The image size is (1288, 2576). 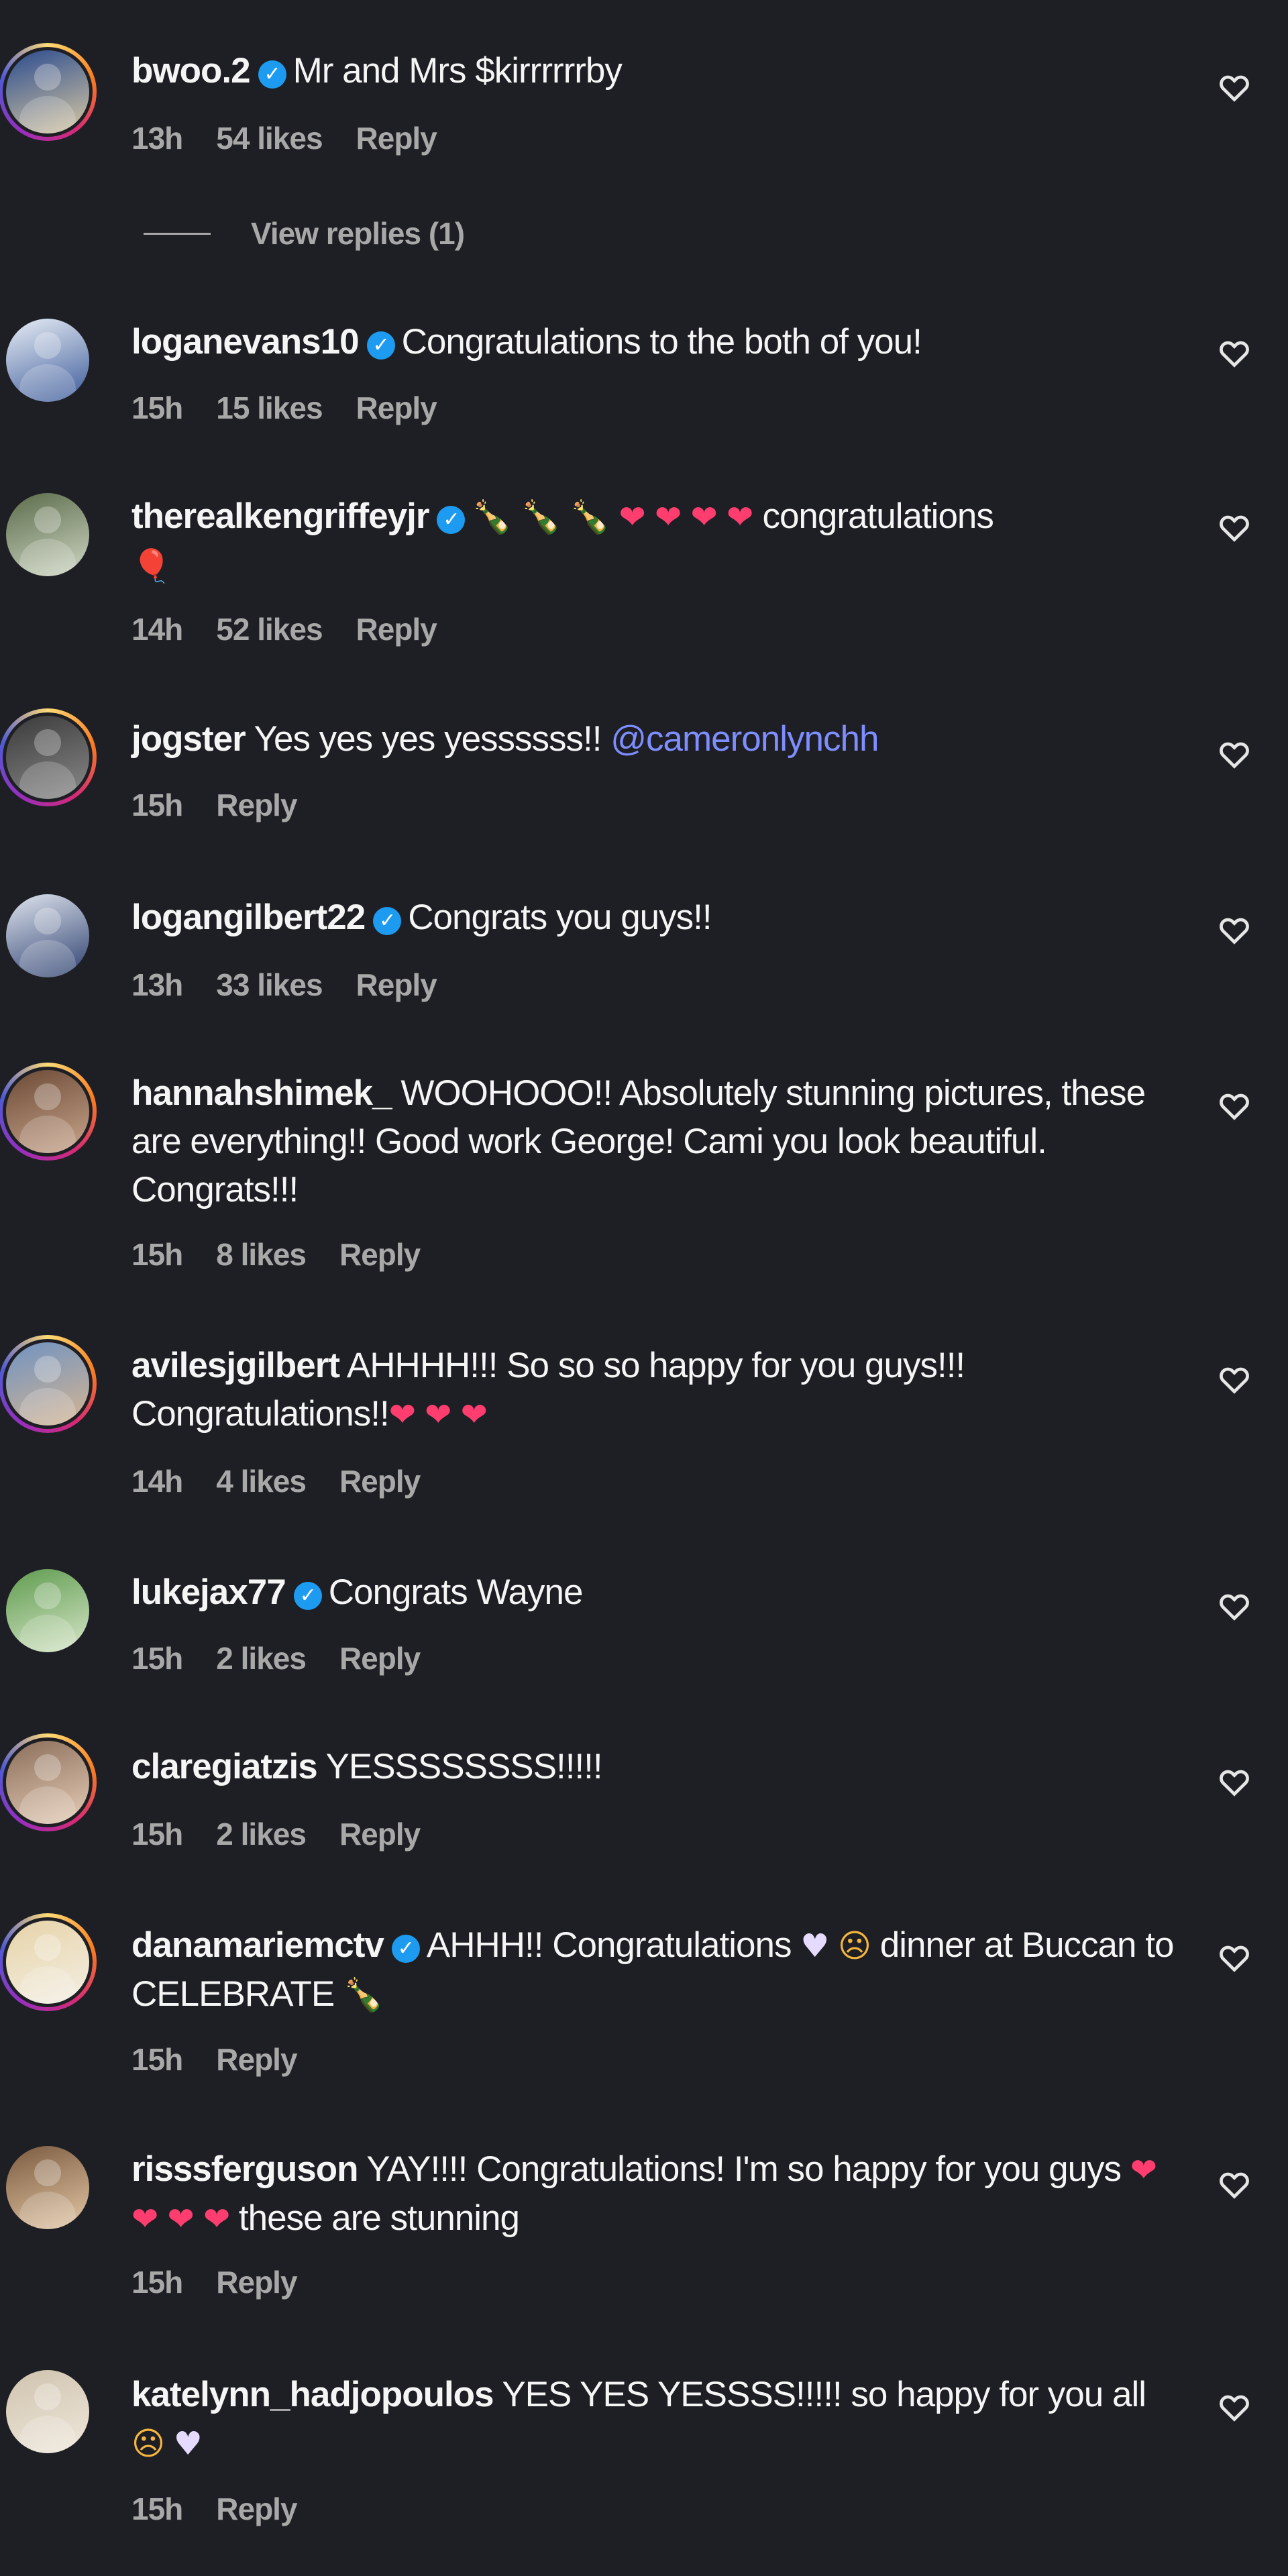 What do you see at coordinates (691, 517) in the screenshot?
I see `heart-emoji-icon: ❤ ❤ ❤ ❤` at bounding box center [691, 517].